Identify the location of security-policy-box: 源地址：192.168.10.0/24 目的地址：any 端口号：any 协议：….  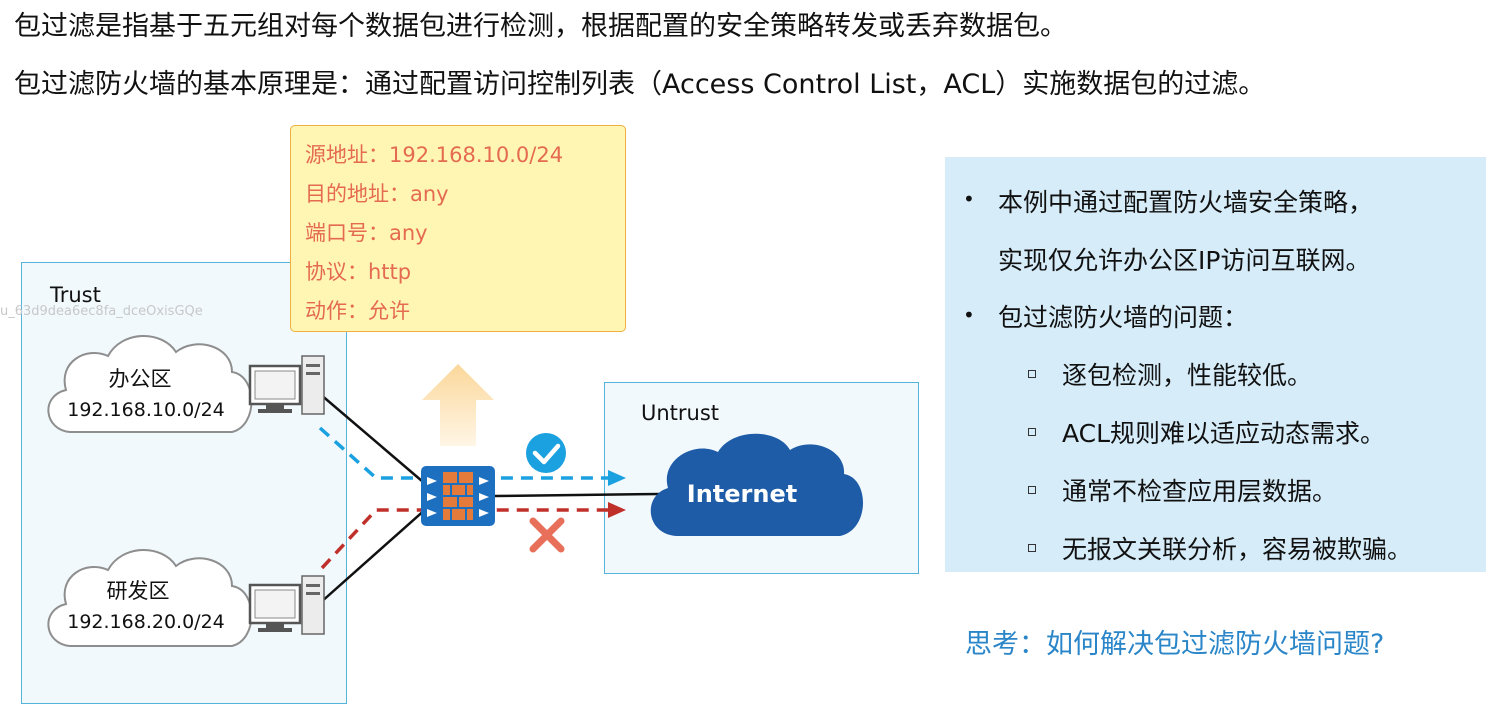
(458, 228).